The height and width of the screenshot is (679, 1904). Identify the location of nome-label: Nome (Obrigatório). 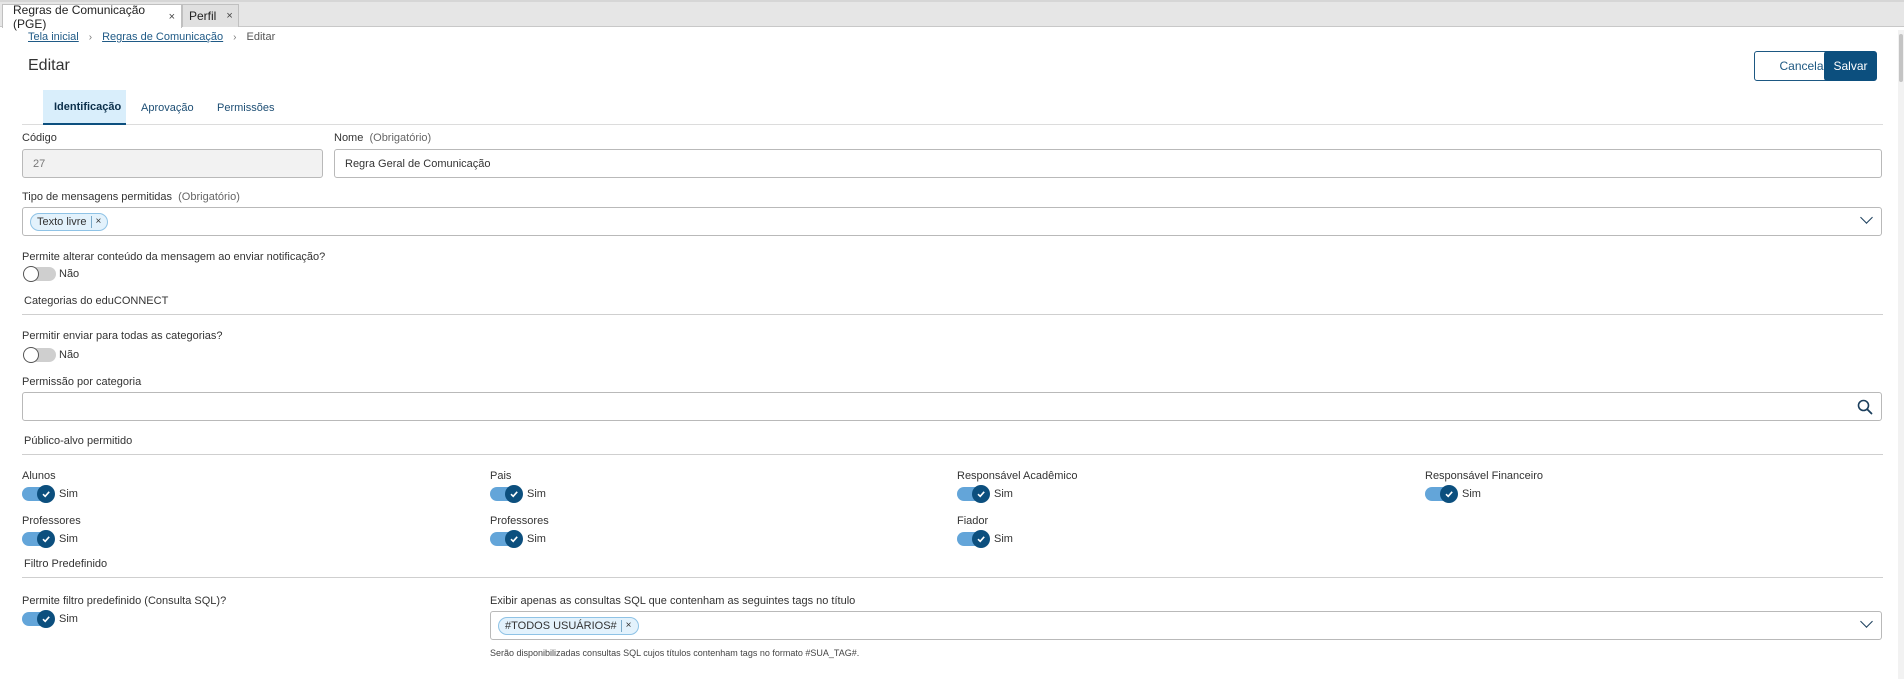
(382, 138).